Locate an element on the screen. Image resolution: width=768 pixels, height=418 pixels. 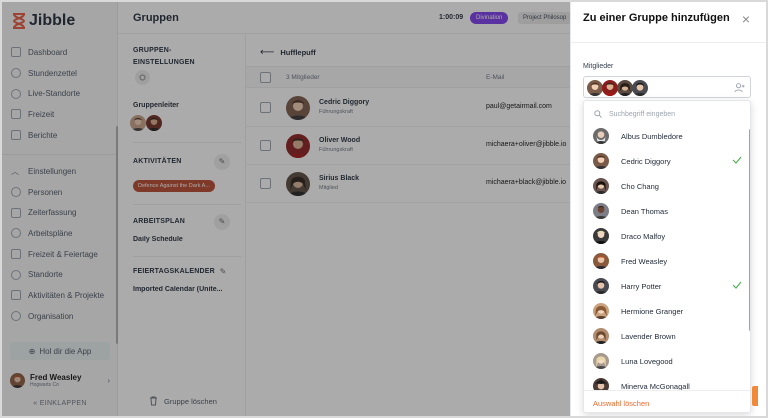
option-cho-chang: Cho Chang is located at coordinates (666, 186).